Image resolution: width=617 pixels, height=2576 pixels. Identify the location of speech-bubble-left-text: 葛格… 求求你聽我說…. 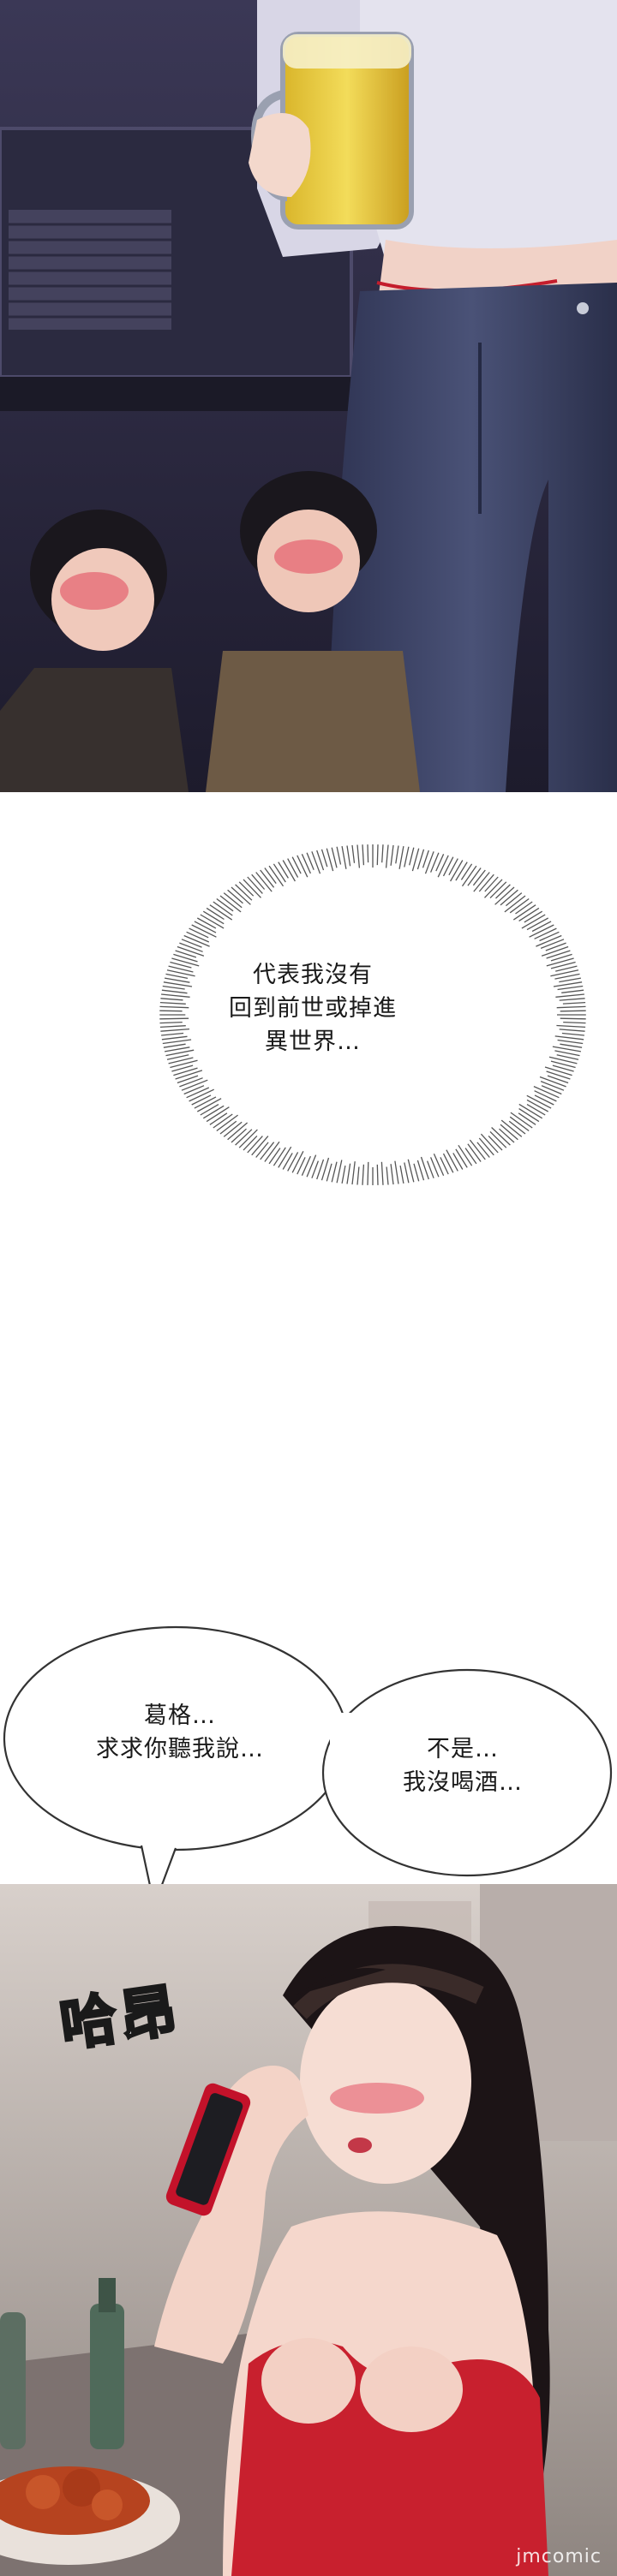
(179, 1732).